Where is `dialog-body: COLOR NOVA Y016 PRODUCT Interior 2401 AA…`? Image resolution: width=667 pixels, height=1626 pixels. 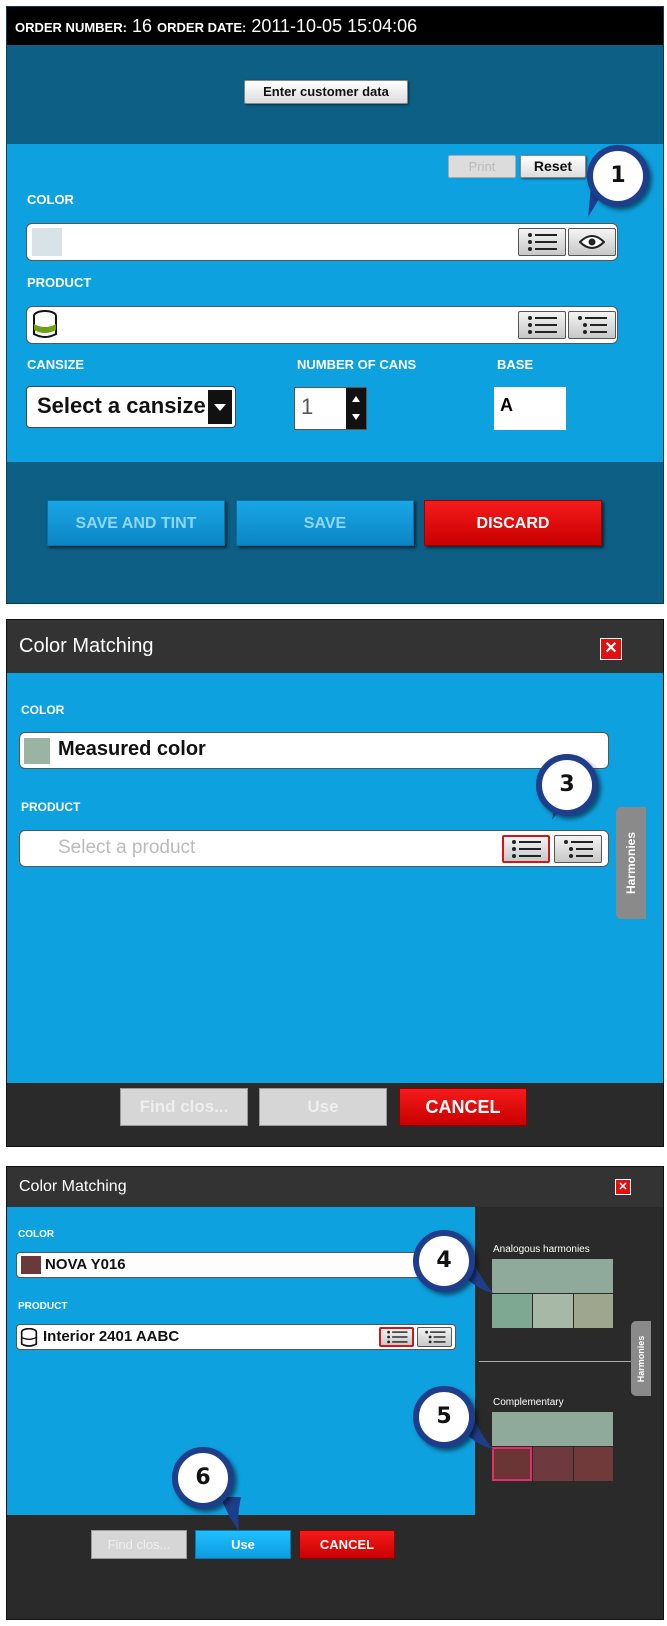 dialog-body: COLOR NOVA Y016 PRODUCT Interior 2401 AA… is located at coordinates (241, 1361).